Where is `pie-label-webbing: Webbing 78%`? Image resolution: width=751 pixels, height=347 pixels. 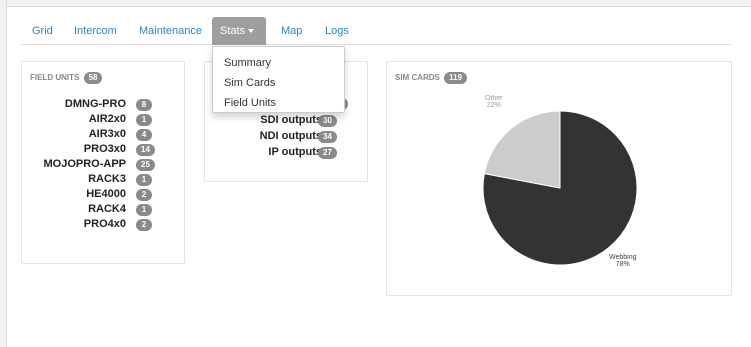
pie-label-webbing: Webbing 78% is located at coordinates (623, 261).